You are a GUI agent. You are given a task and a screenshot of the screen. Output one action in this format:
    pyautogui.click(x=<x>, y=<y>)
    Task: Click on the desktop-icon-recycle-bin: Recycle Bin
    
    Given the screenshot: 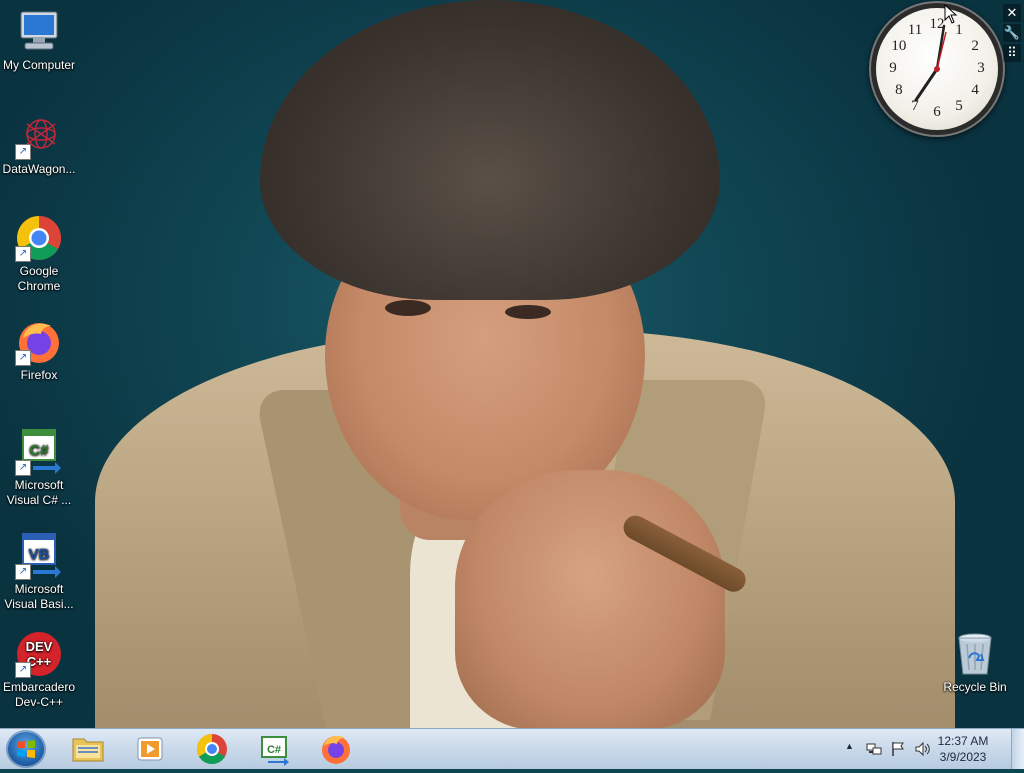 What is the action you would take?
    pyautogui.click(x=975, y=662)
    